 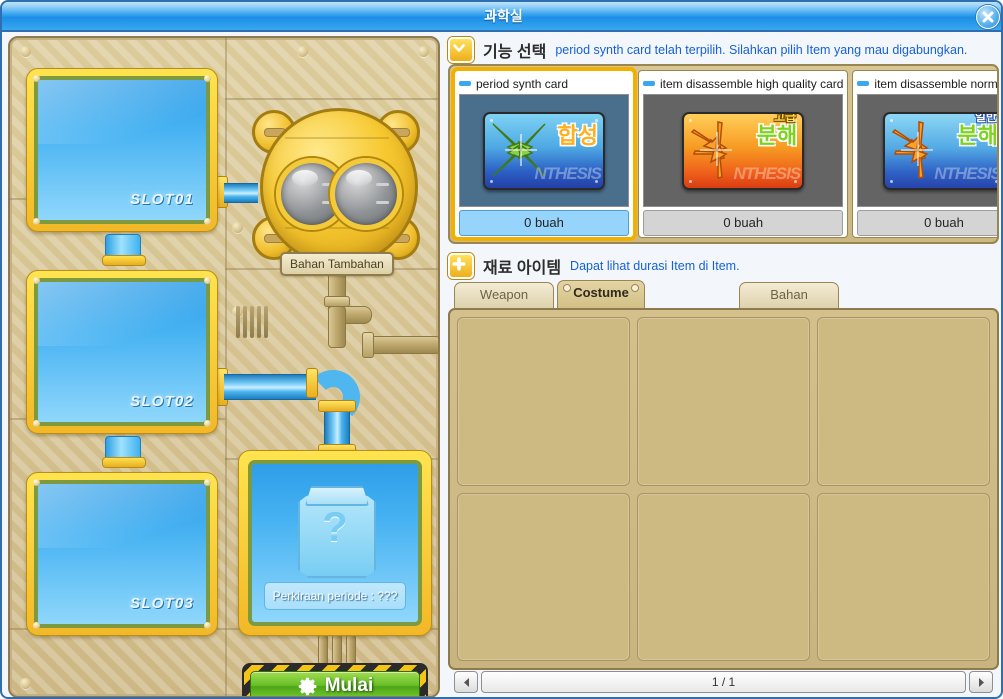 I want to click on gear-icon, so click(x=307, y=686).